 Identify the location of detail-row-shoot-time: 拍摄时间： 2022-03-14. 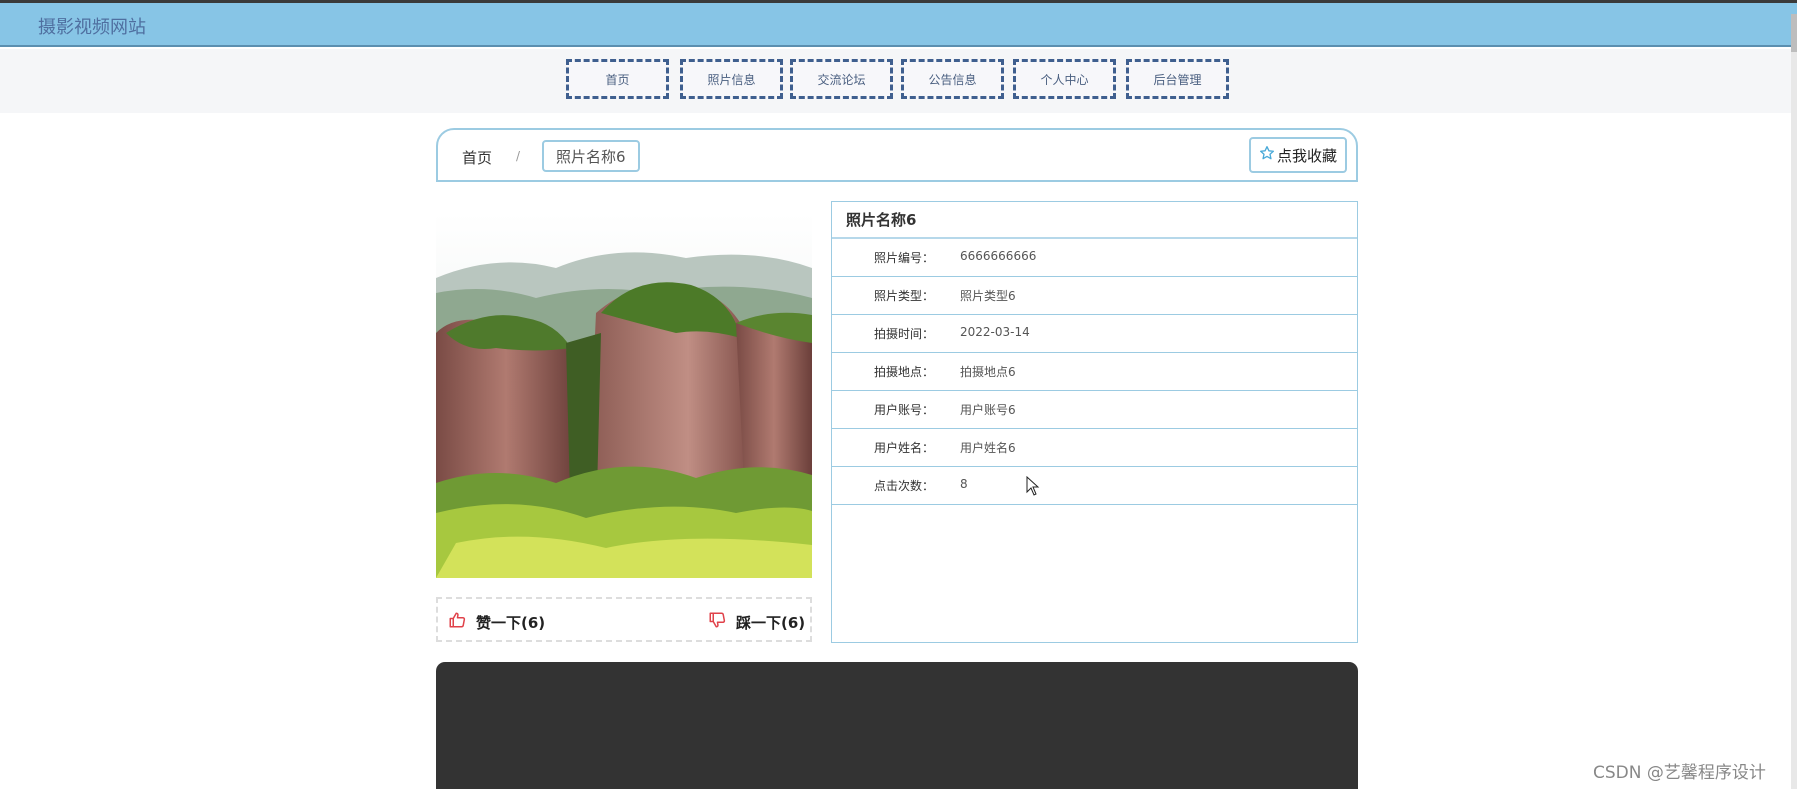
(1094, 334).